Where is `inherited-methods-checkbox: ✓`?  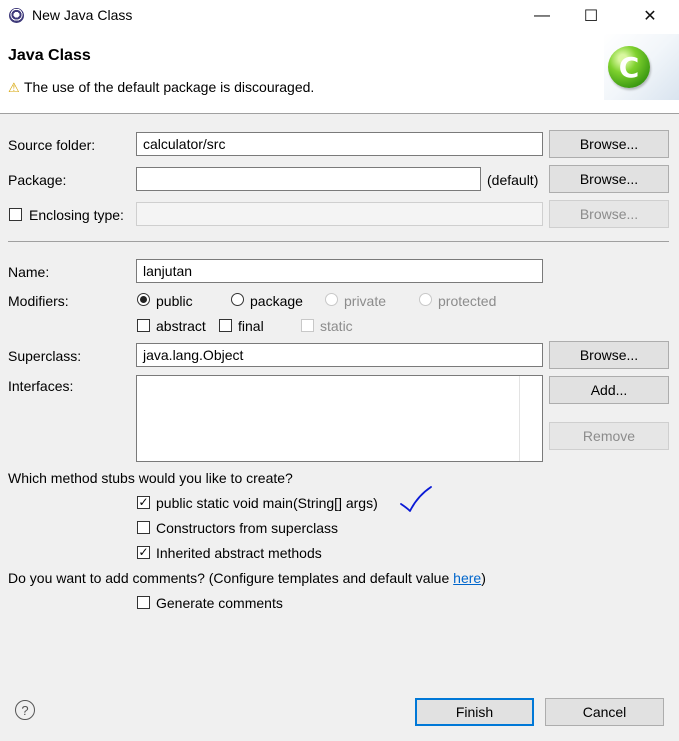 inherited-methods-checkbox: ✓ is located at coordinates (143, 552).